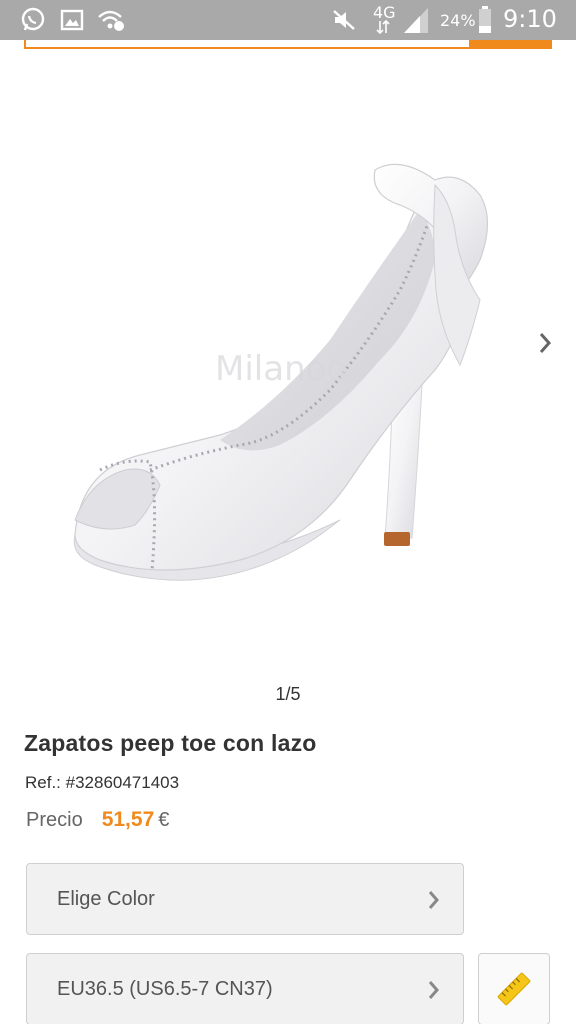 This screenshot has width=576, height=1024. I want to click on watermark: Milanoo, so click(281, 369).